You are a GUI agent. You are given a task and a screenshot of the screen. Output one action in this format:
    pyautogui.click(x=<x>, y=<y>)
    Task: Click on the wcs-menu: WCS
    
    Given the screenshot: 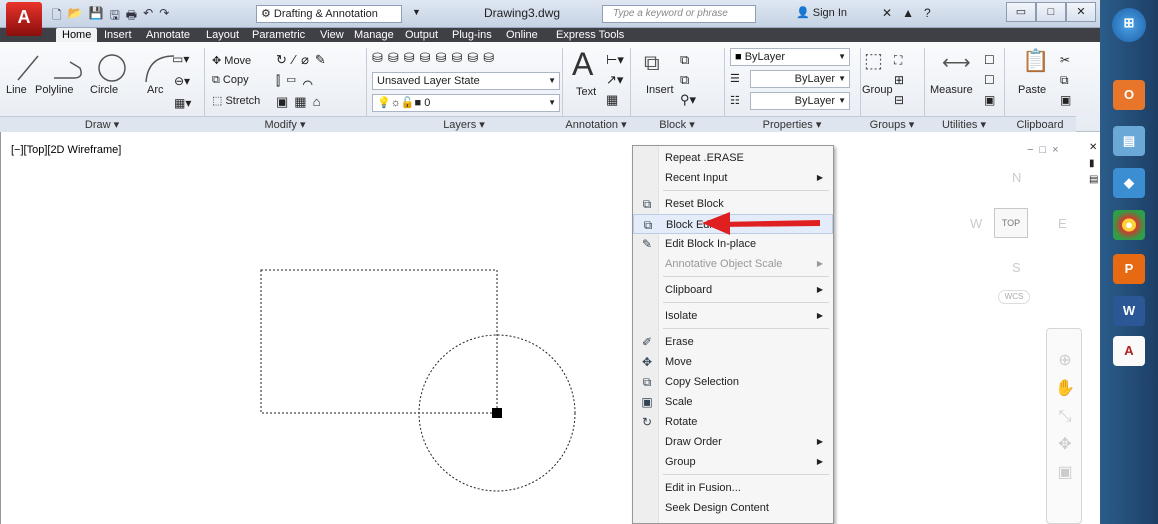 What is the action you would take?
    pyautogui.click(x=1014, y=297)
    